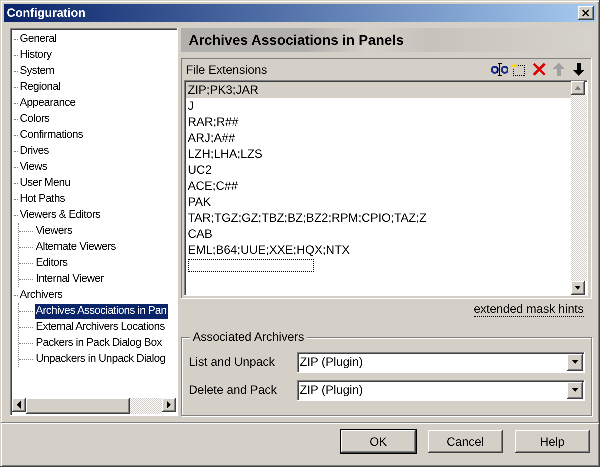 Image resolution: width=600 pixels, height=467 pixels. What do you see at coordinates (529, 310) in the screenshot?
I see `hints-link: extended mask hints` at bounding box center [529, 310].